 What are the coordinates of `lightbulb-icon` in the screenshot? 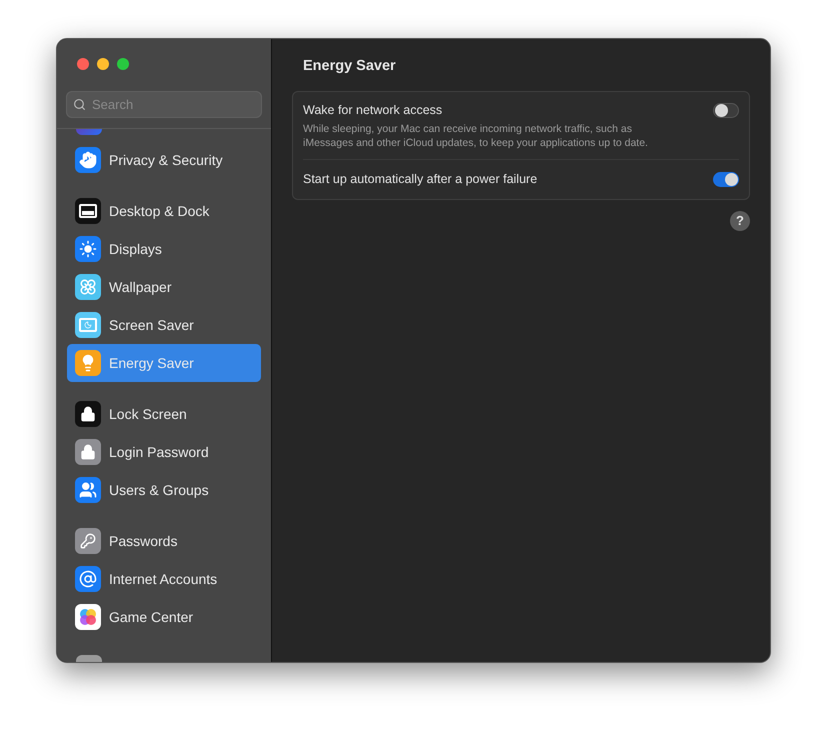 It's located at (88, 363).